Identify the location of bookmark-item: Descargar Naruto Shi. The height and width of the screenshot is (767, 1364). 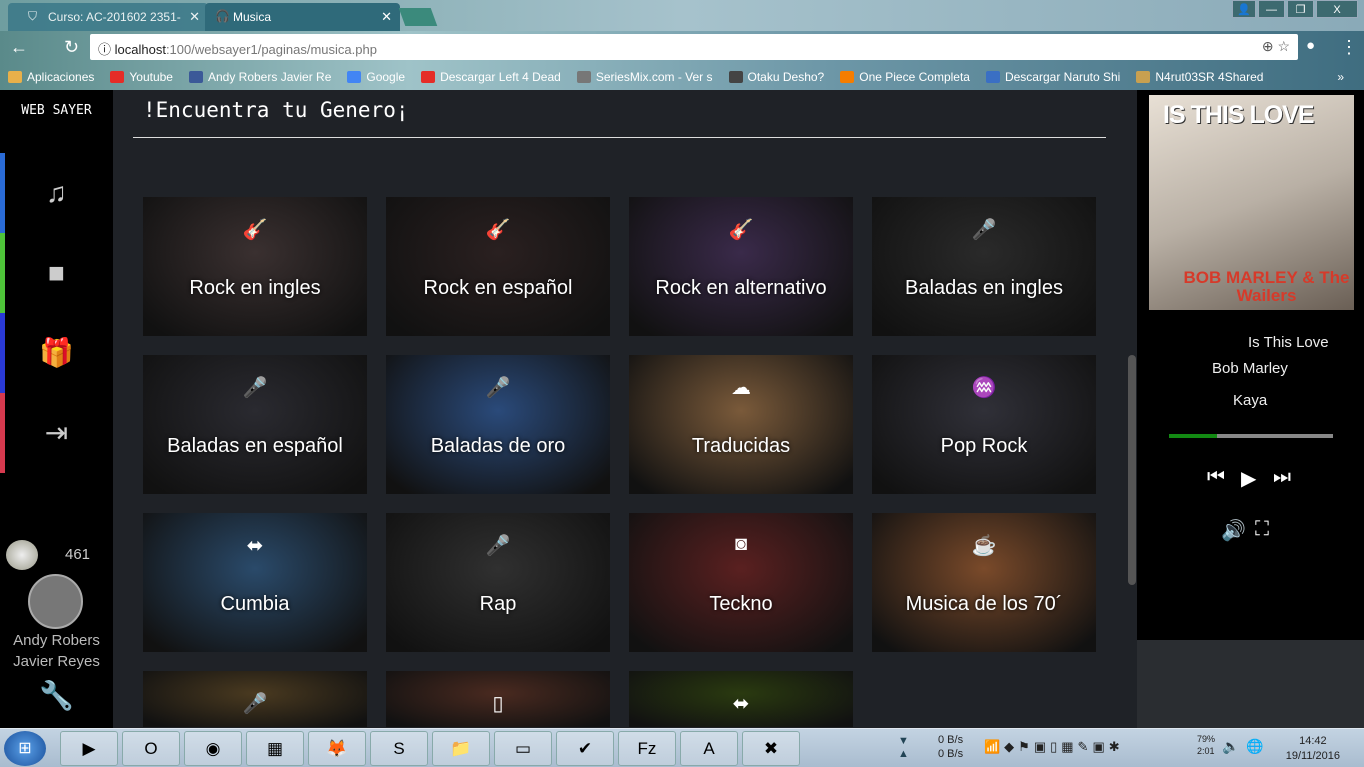
(1053, 77).